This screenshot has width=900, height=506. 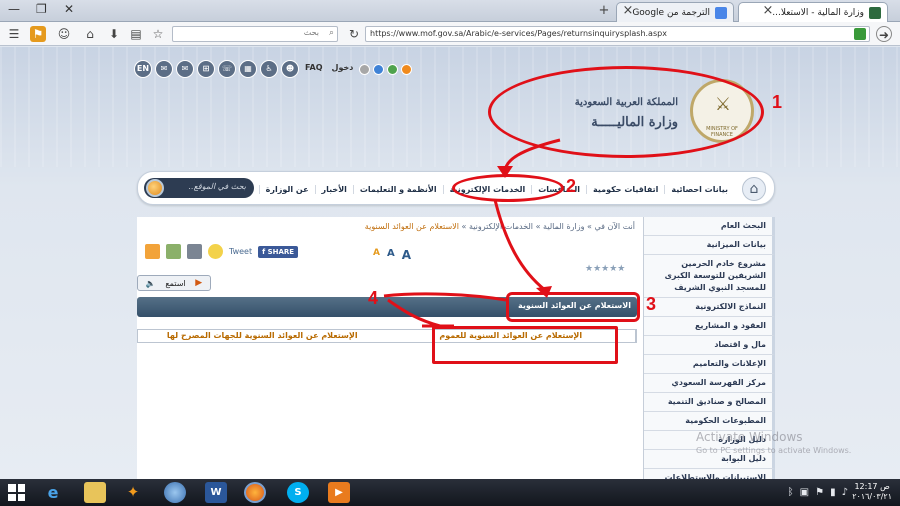 I want to click on bookmarks-icon: ▤, so click(x=136, y=34).